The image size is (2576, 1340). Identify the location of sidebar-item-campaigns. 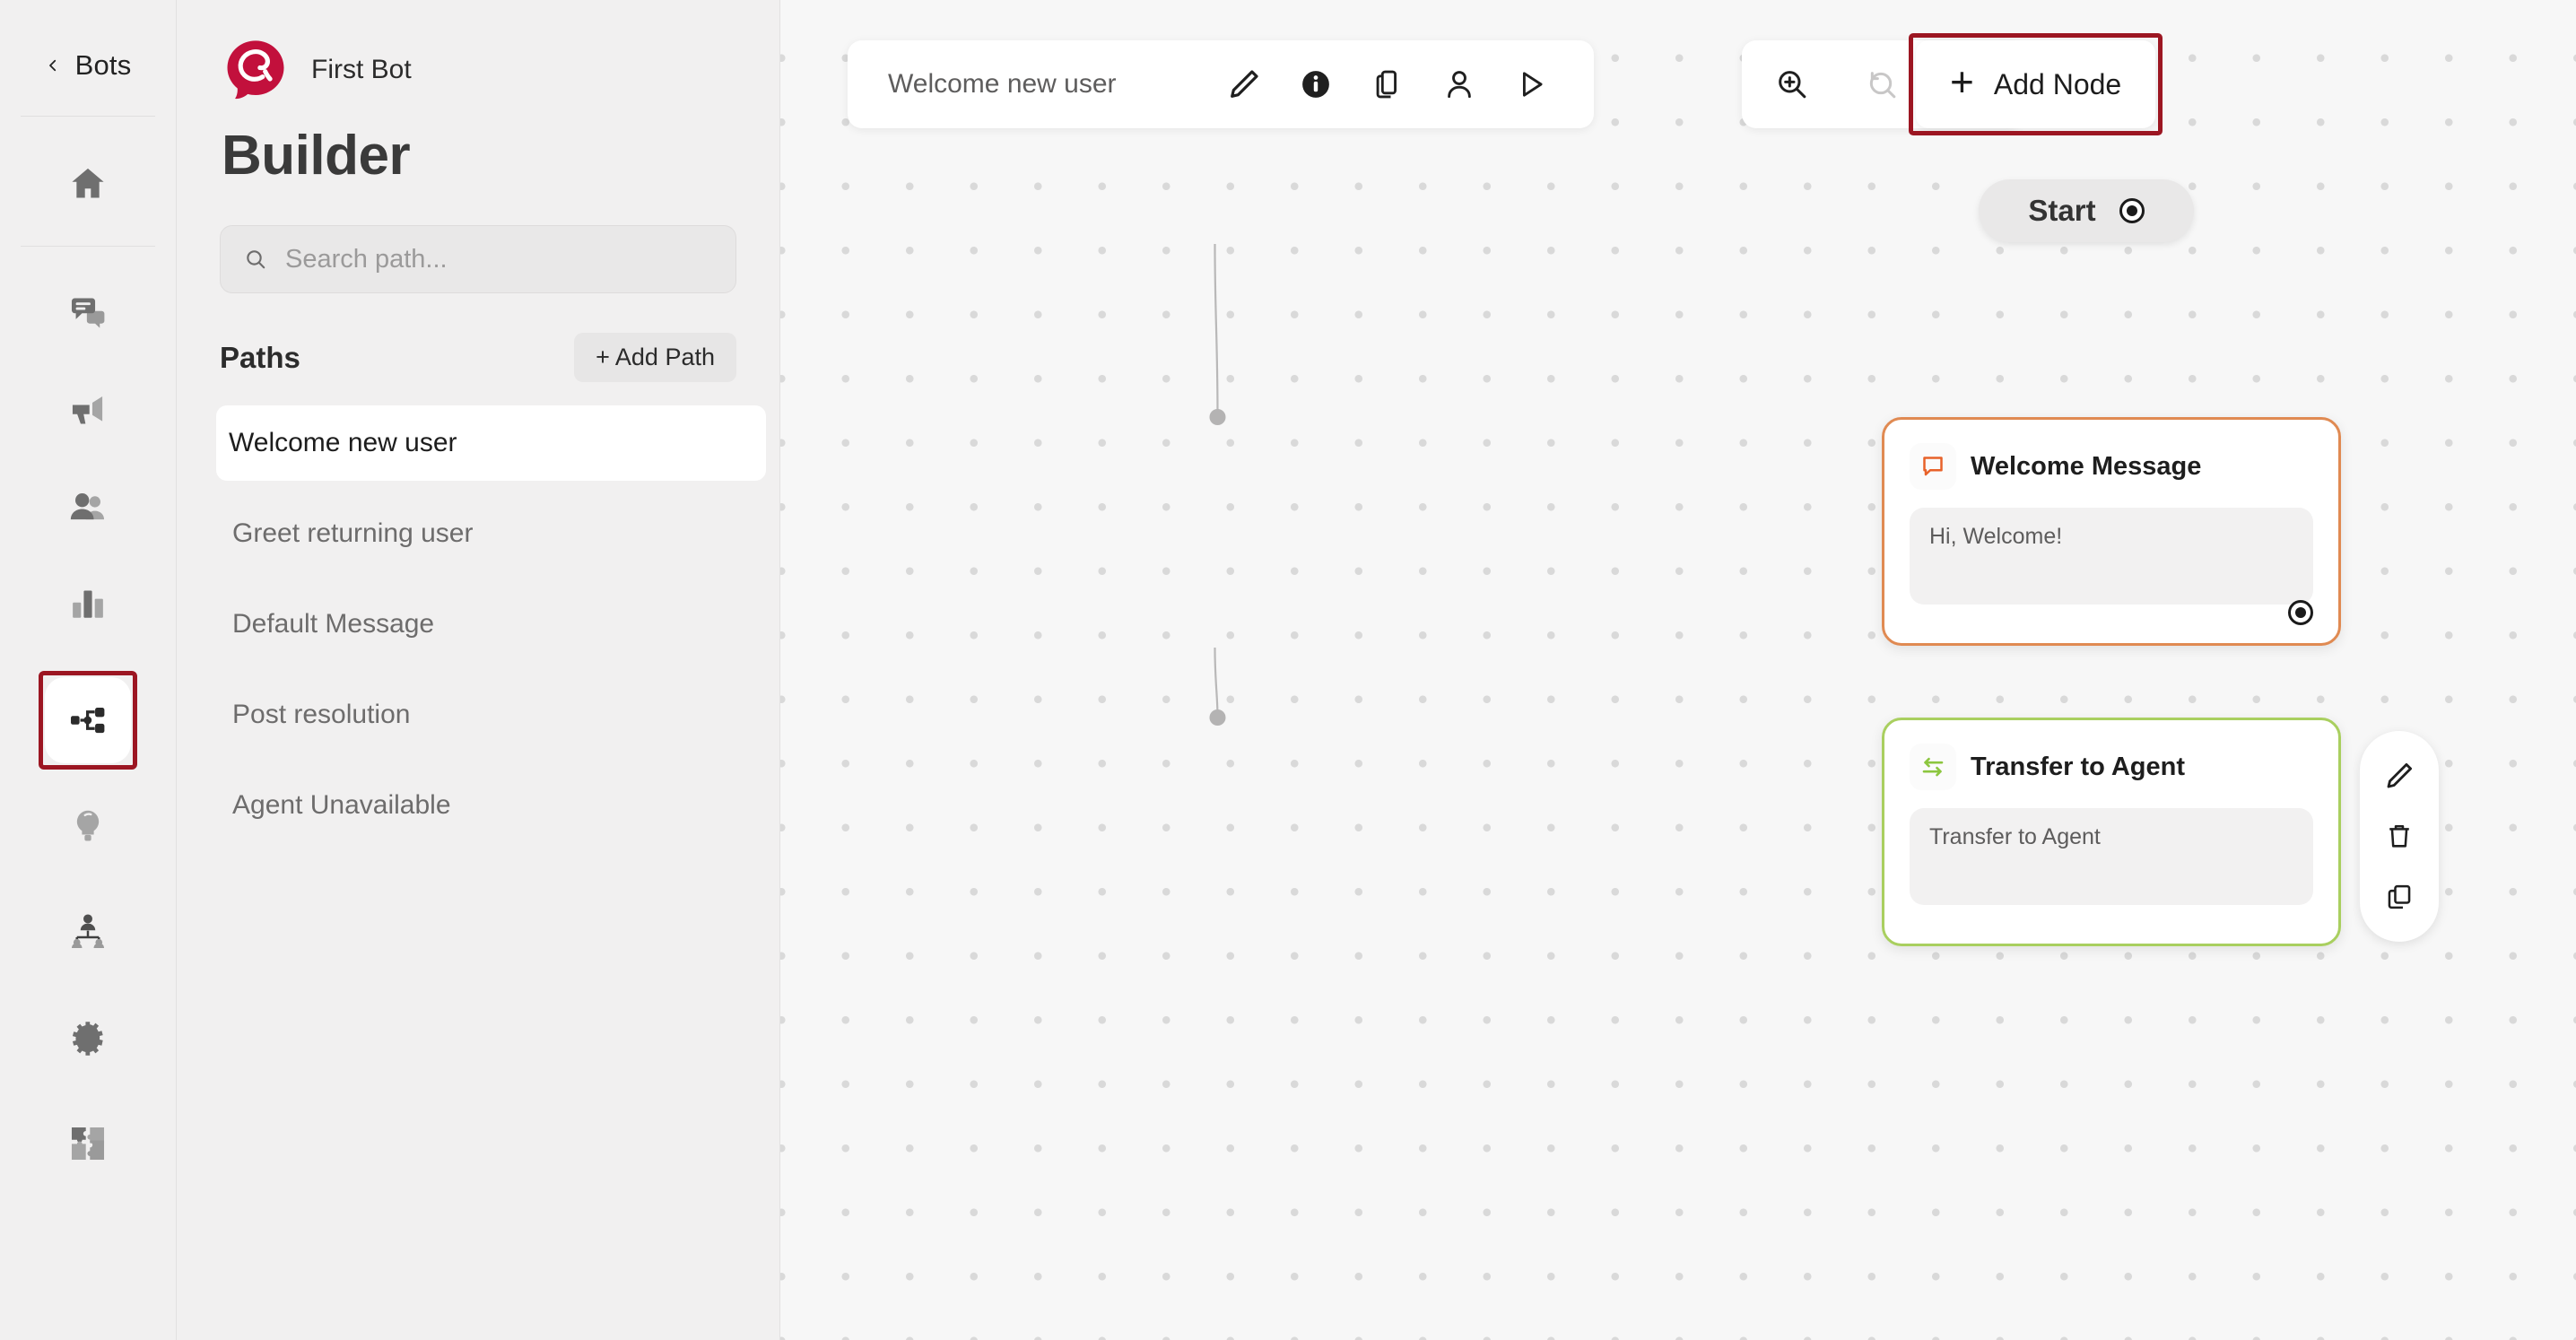
(88, 410).